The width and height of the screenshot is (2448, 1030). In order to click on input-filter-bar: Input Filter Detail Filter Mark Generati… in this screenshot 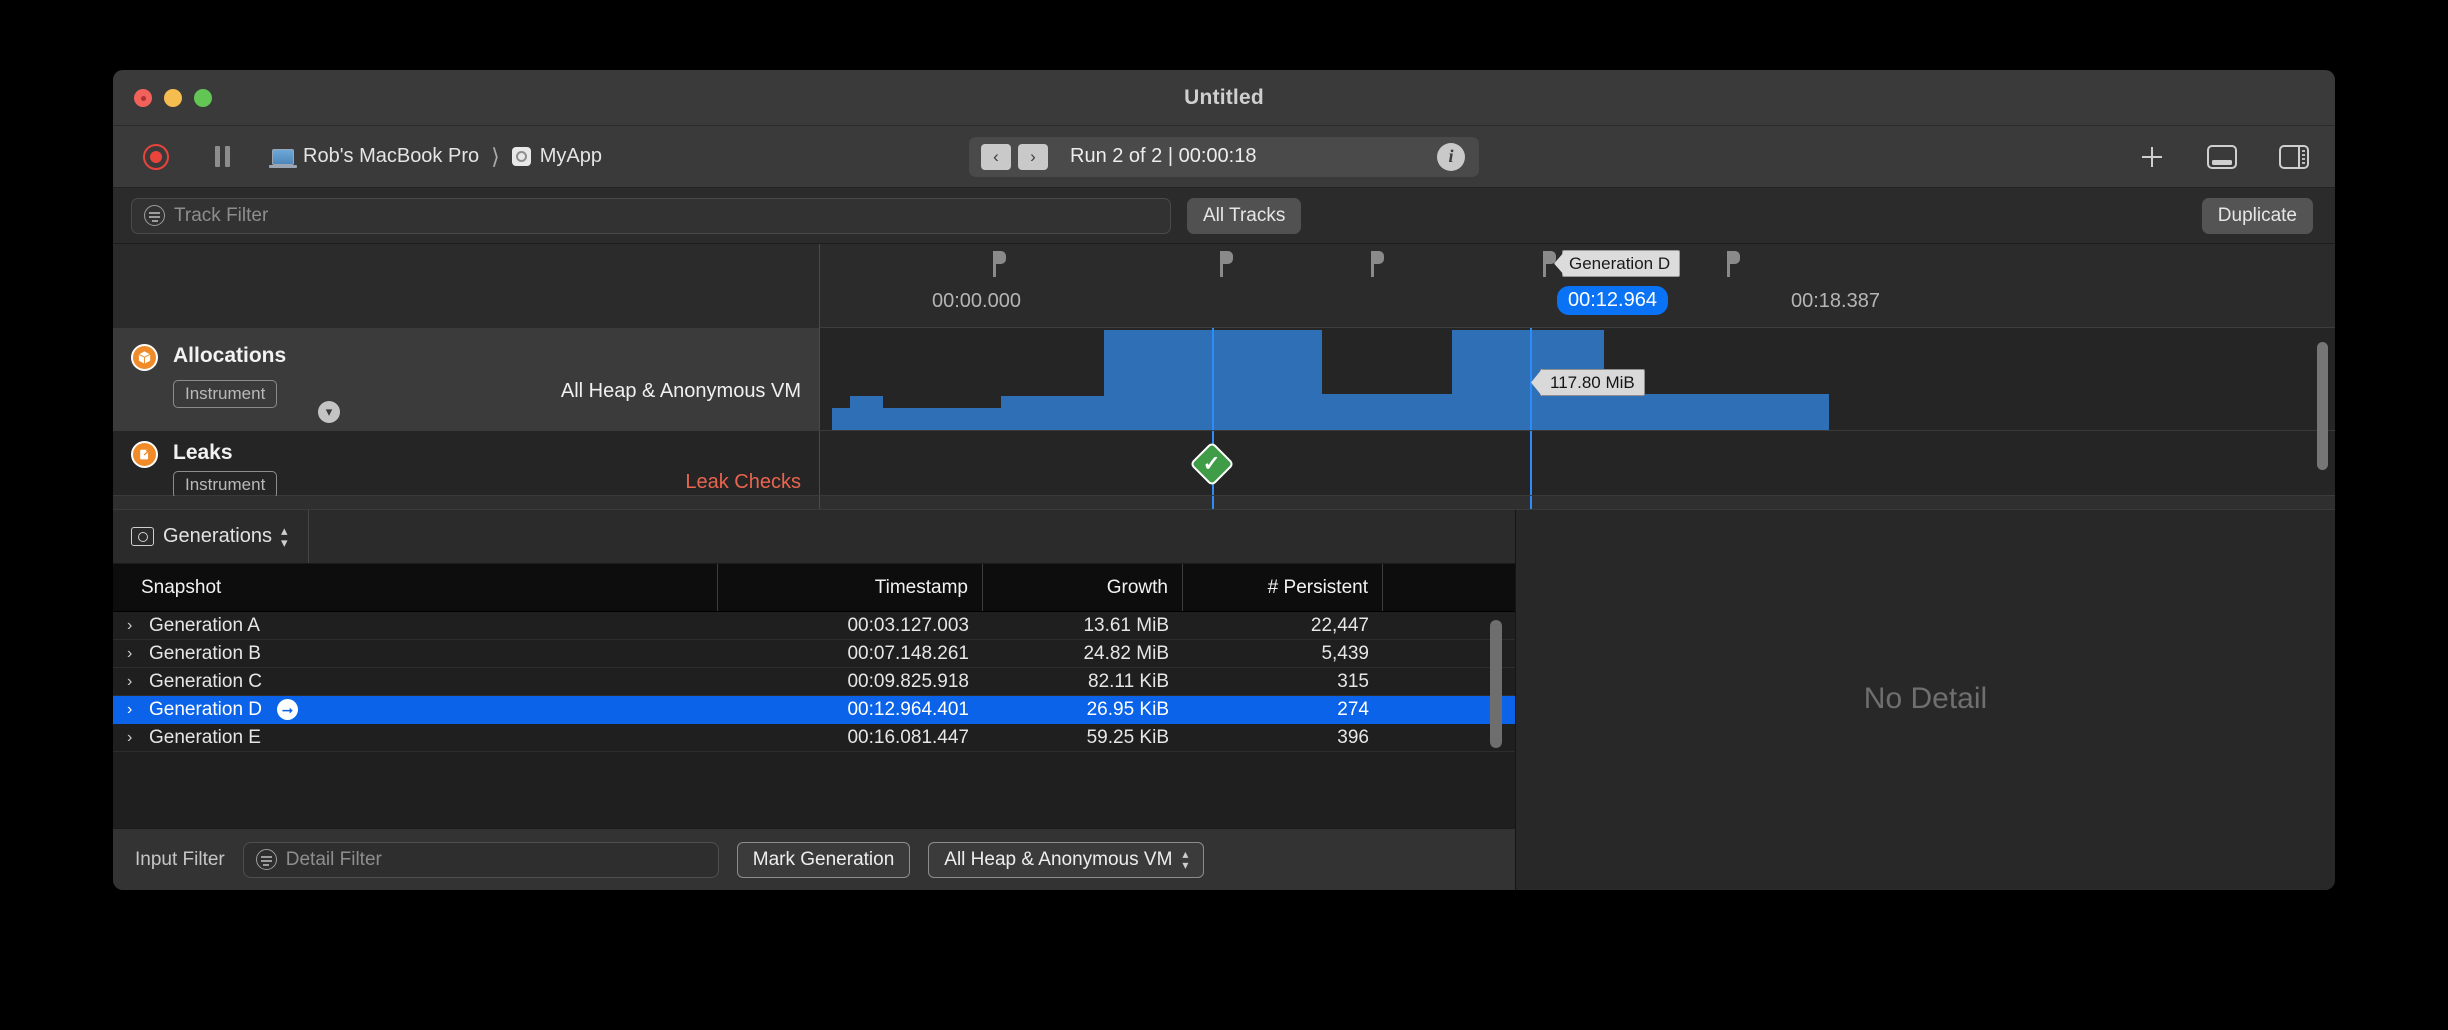, I will do `click(814, 859)`.